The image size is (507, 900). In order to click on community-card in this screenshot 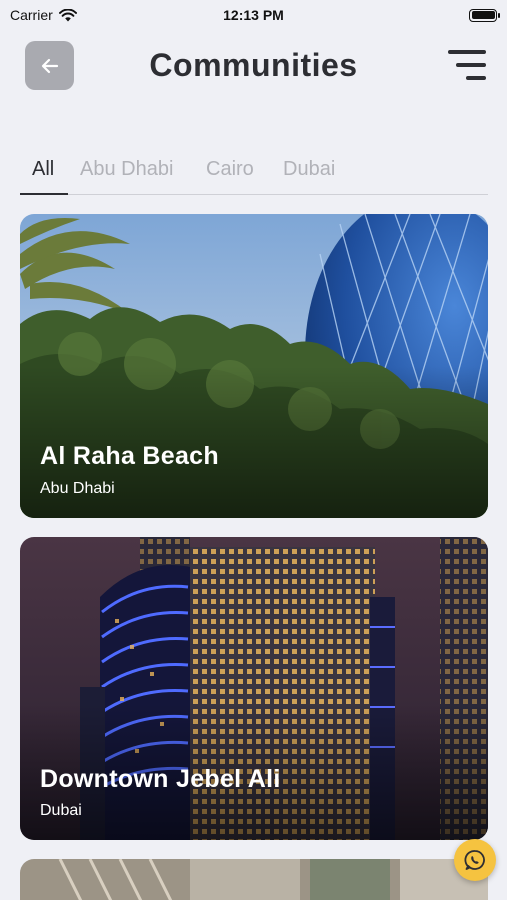, I will do `click(254, 879)`.